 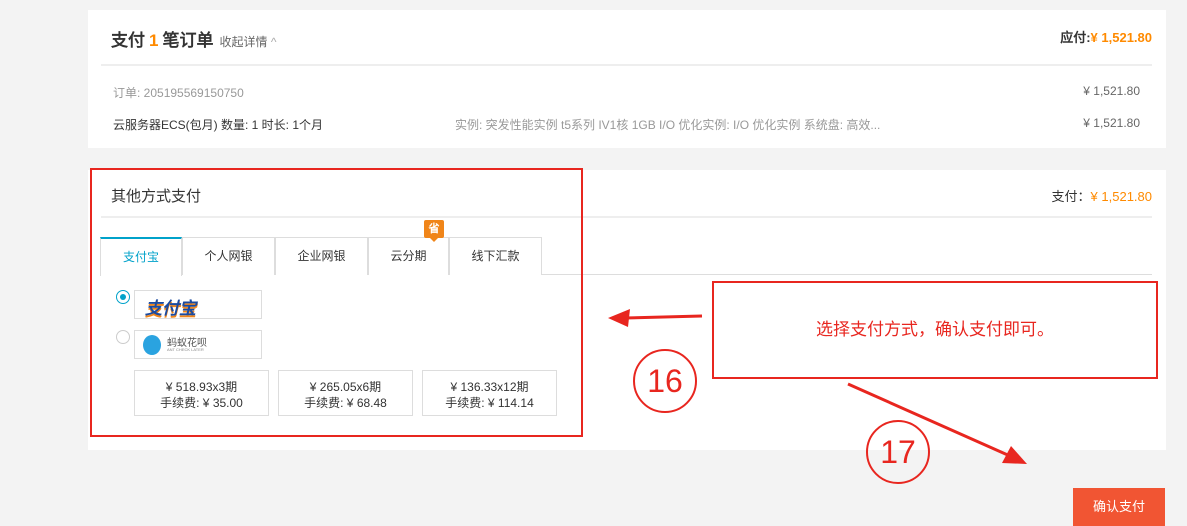 I want to click on annotation-arrows, so click(x=817, y=386).